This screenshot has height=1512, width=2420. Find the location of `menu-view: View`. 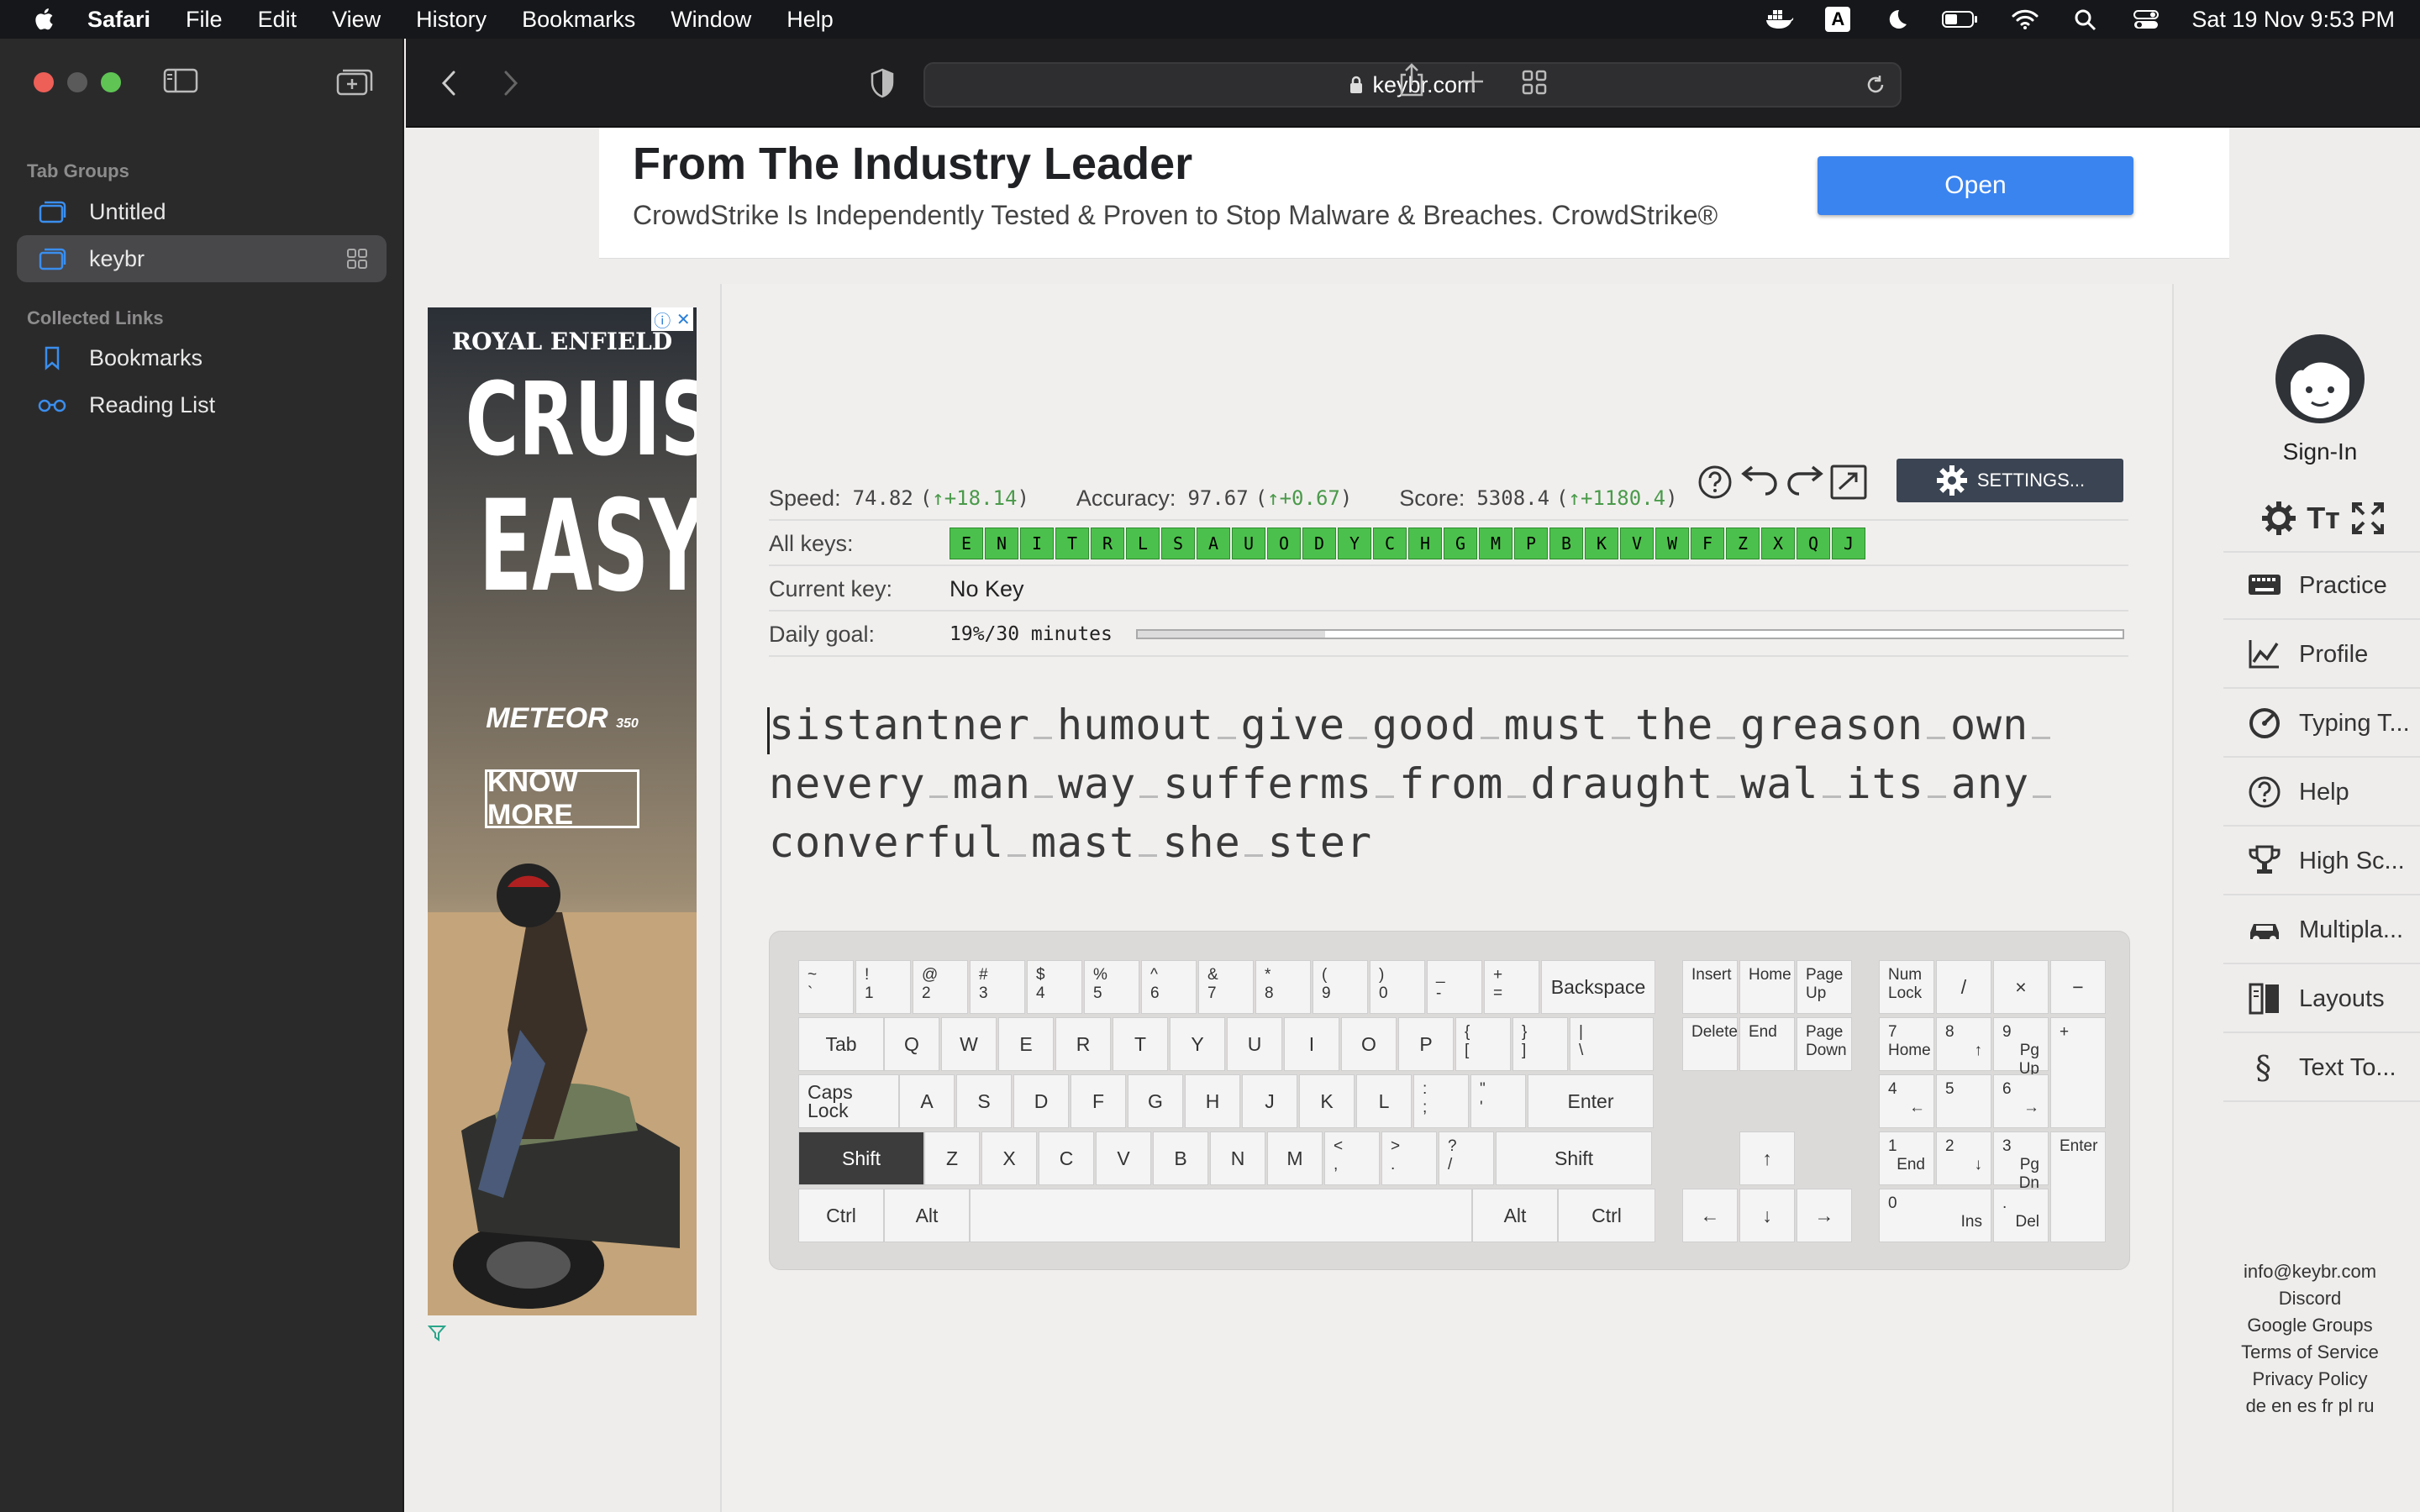

menu-view: View is located at coordinates (356, 20).